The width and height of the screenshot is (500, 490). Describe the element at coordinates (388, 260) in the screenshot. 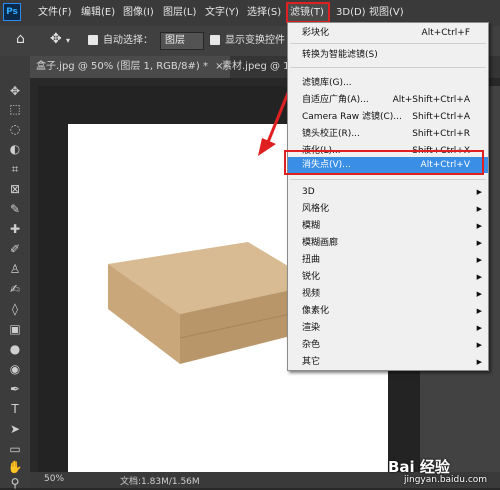

I see `menu-item-distort: 扭曲 ▶` at that location.